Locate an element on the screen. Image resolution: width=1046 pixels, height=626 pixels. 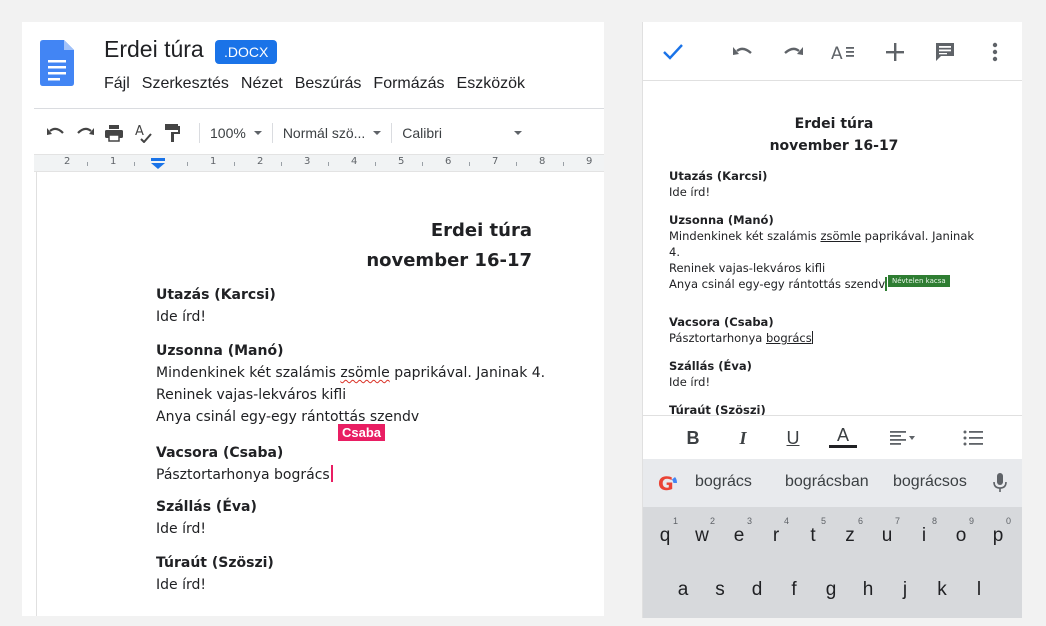
key-z: z6 is located at coordinates (850, 531).